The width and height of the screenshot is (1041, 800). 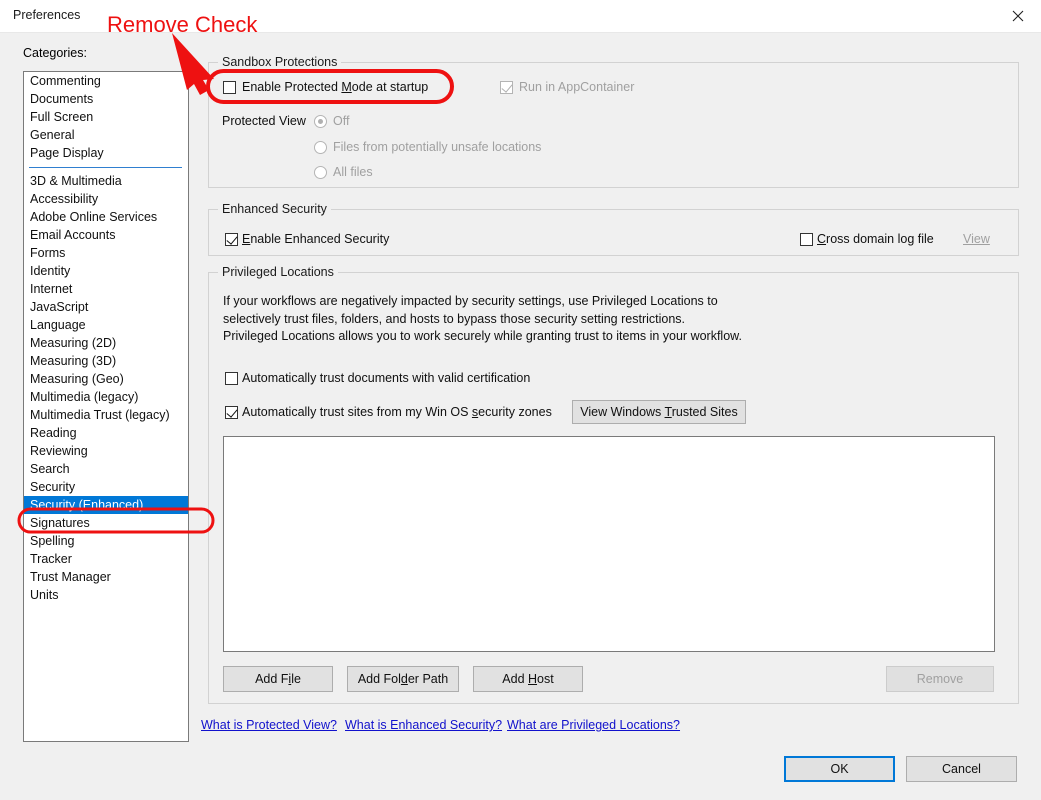 I want to click on sidebar-item-label: Email Accounts, so click(x=73, y=235).